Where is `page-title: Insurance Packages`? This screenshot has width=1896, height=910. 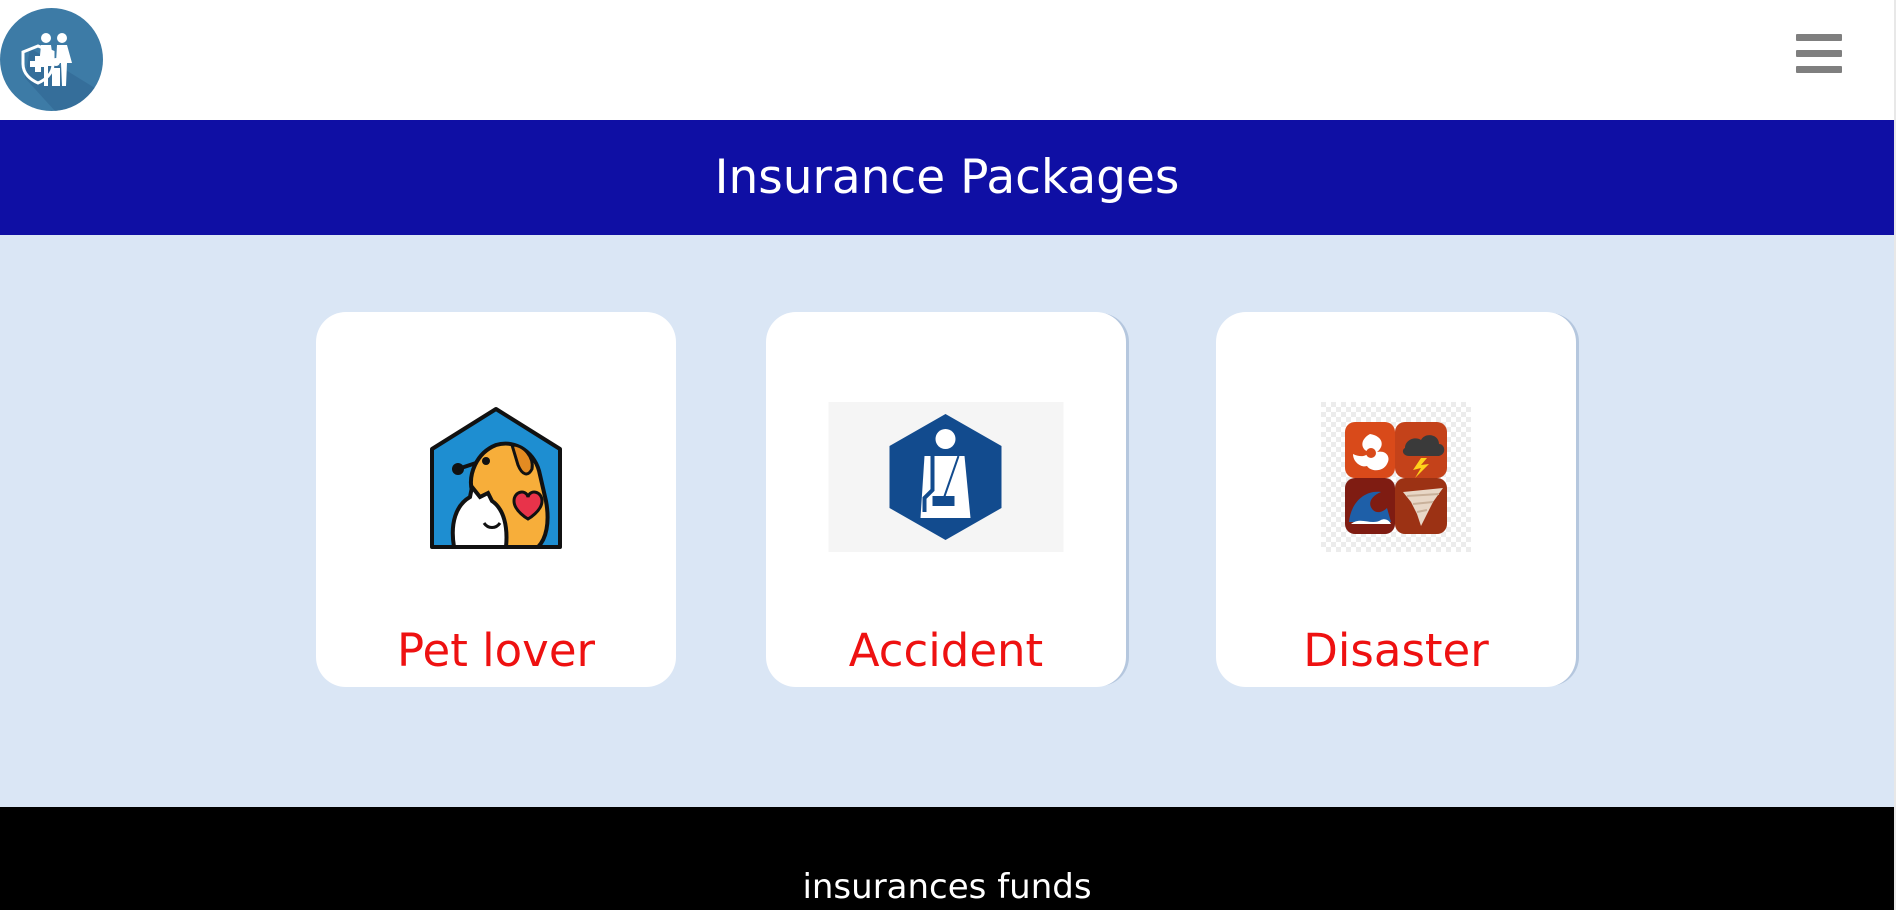 page-title: Insurance Packages is located at coordinates (947, 177).